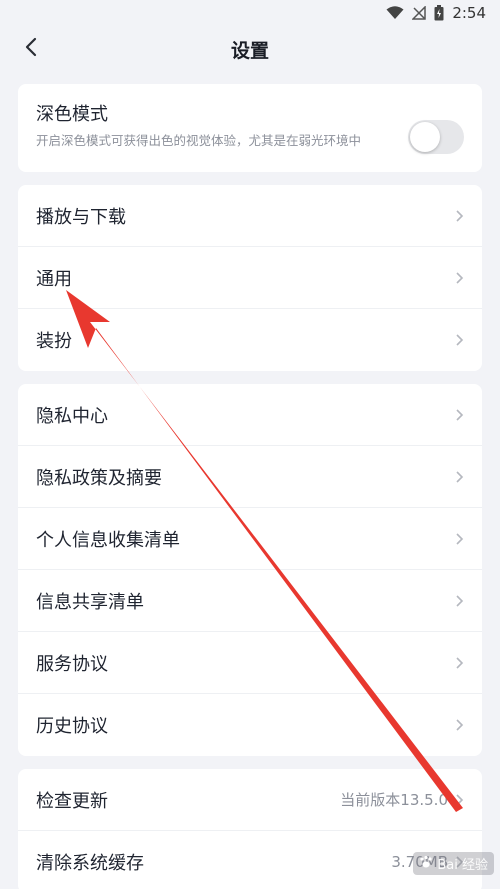 Image resolution: width=500 pixels, height=889 pixels. I want to click on settings-item-info-sharing-list: 信息共享清单, so click(250, 601).